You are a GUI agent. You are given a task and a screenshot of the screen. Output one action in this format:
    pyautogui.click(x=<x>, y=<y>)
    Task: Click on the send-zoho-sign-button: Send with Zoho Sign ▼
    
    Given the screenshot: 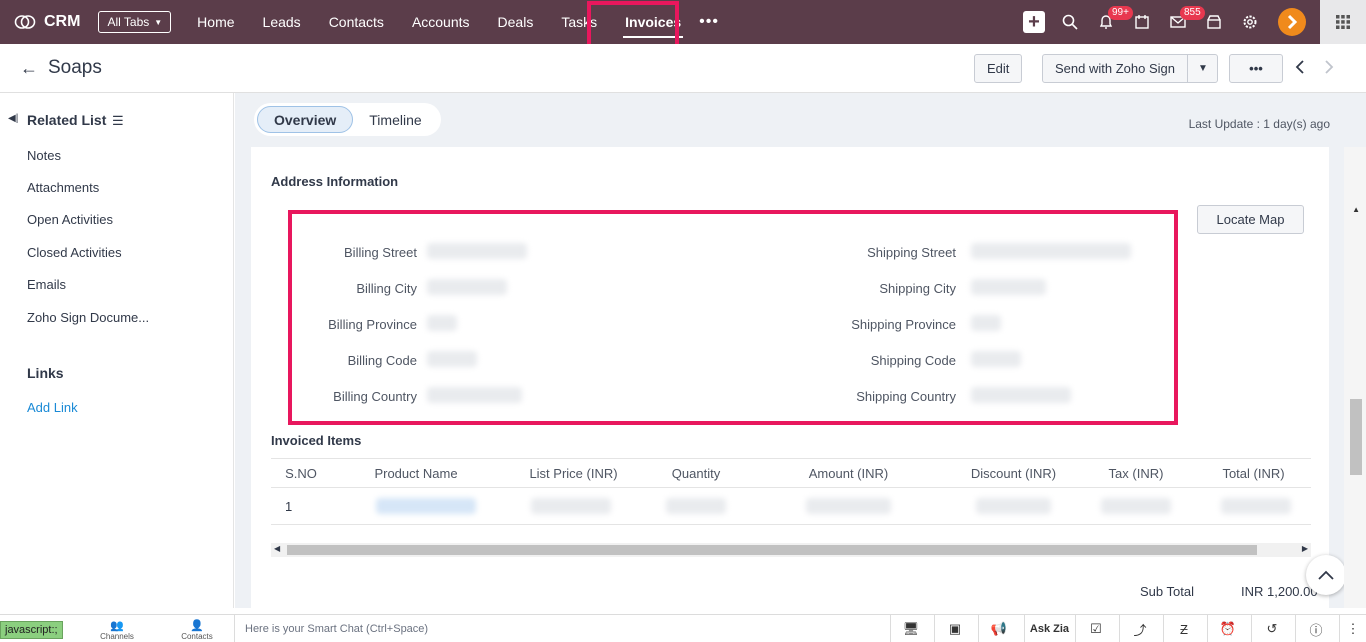 What is the action you would take?
    pyautogui.click(x=1130, y=68)
    